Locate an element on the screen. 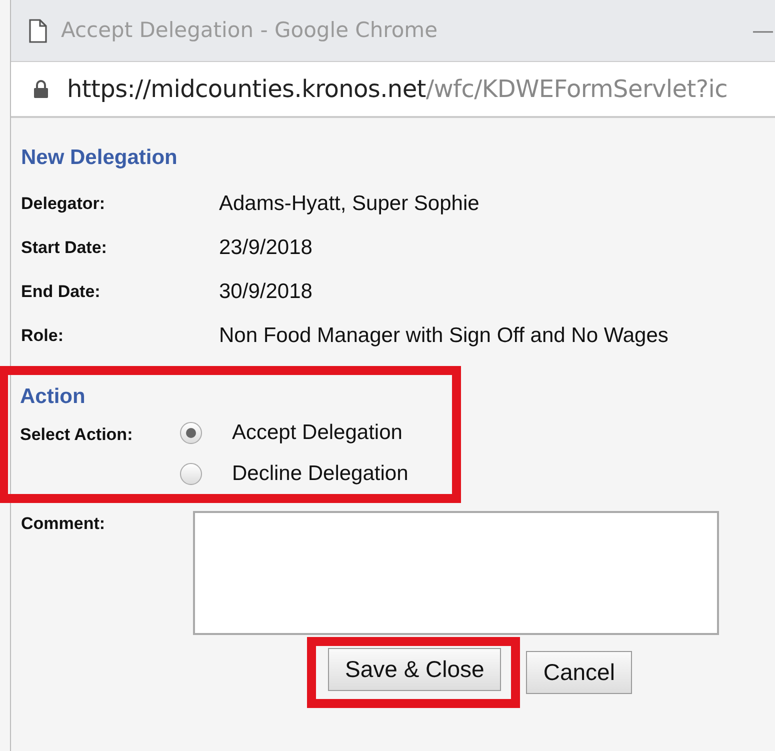  comment-field is located at coordinates (456, 573).